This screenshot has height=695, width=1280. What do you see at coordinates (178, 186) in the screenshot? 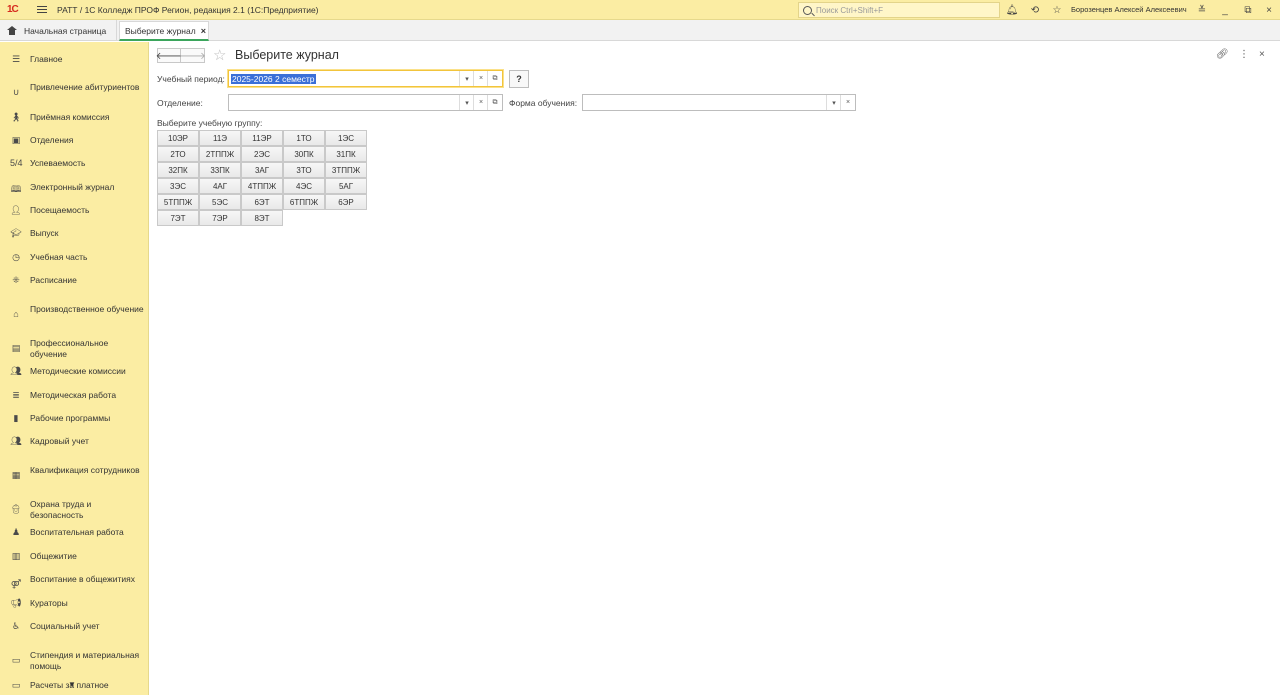
I see `group-button: 3ЭС` at bounding box center [178, 186].